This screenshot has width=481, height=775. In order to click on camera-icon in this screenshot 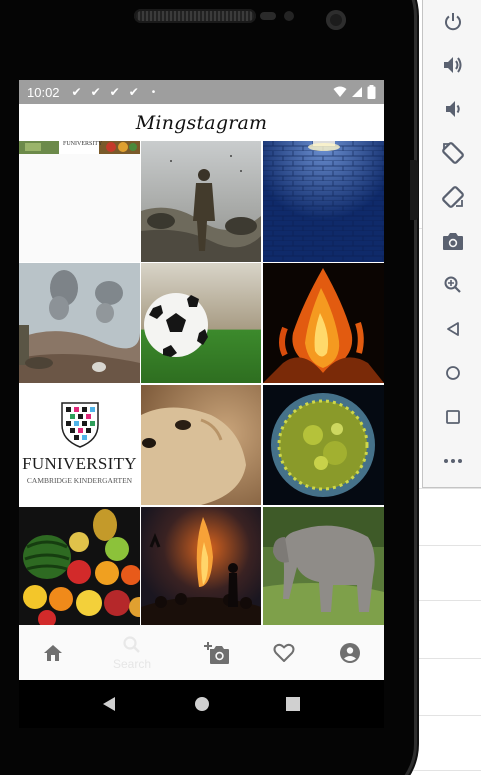, I will do `click(452, 241)`.